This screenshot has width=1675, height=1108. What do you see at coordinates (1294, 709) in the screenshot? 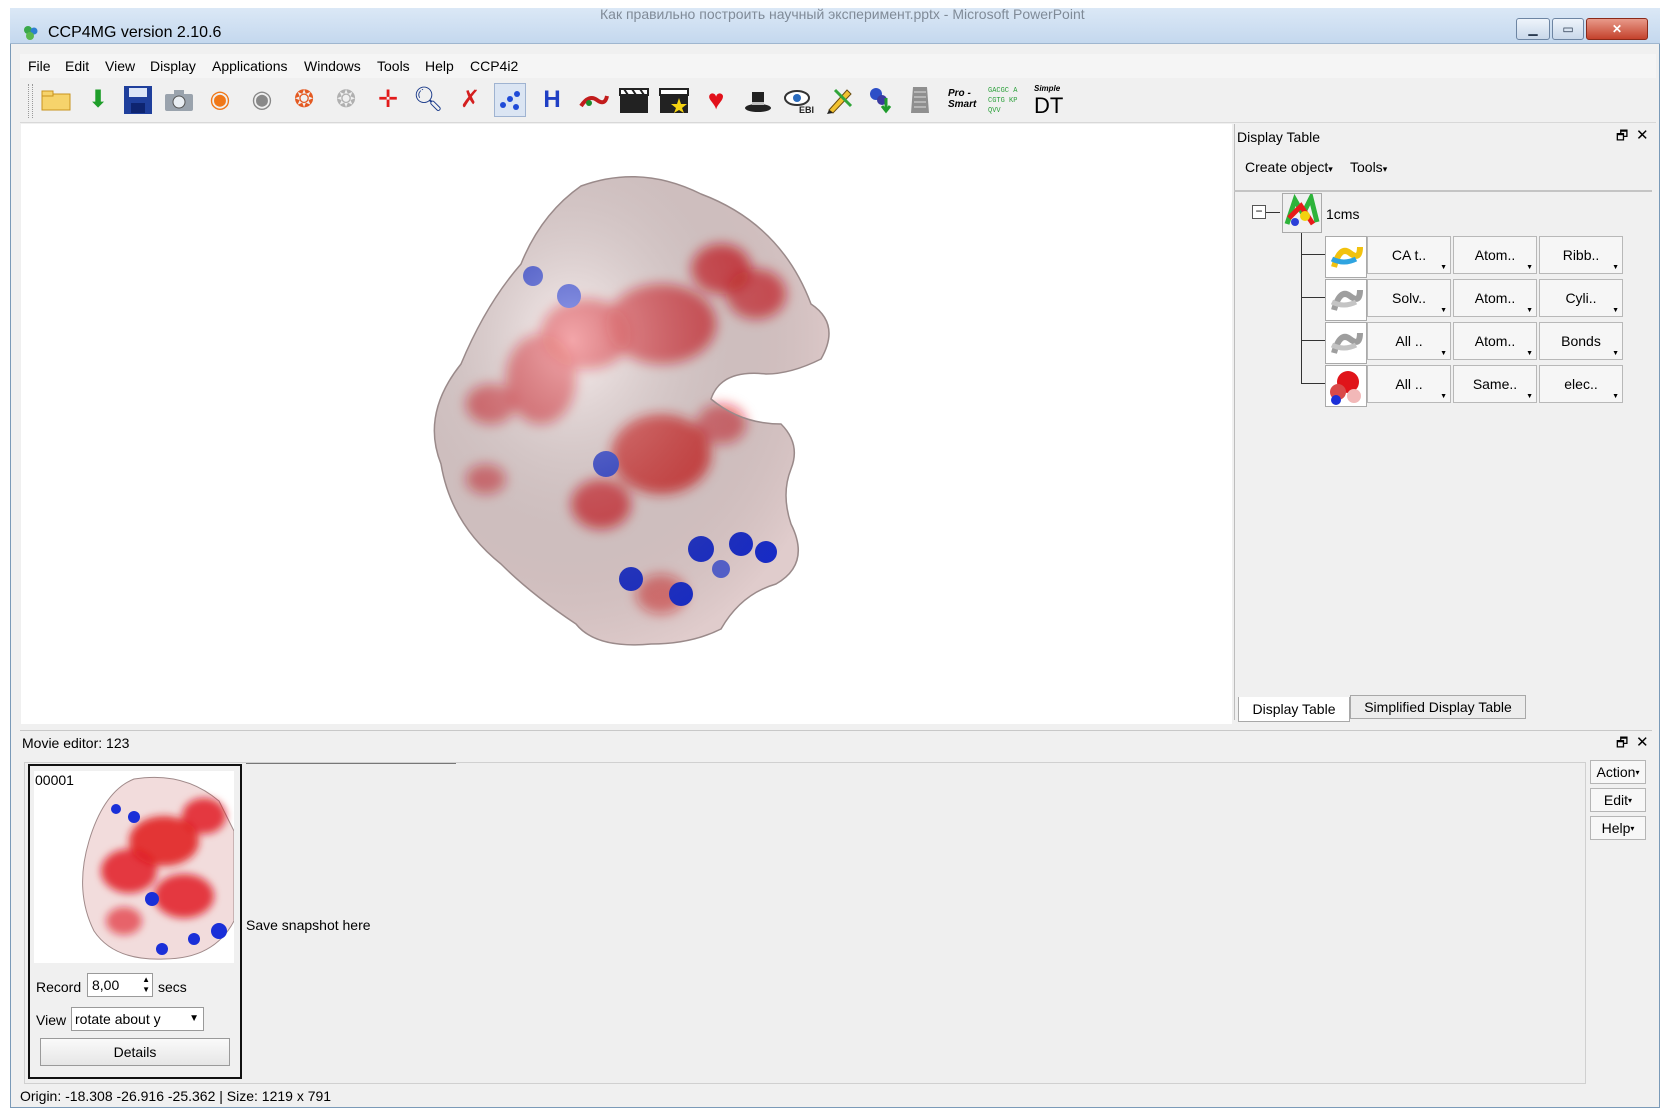
I see `tab-display-table: Display Table` at bounding box center [1294, 709].